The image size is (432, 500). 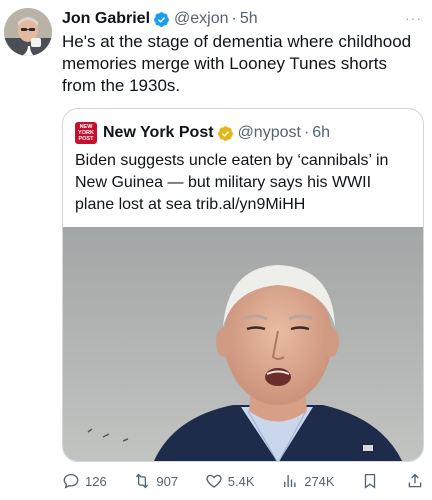 I want to click on nypost-logo: NEW YORK POST, so click(x=86, y=133).